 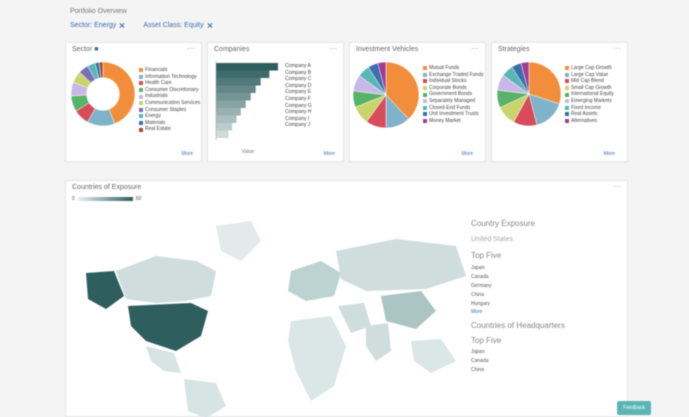 What do you see at coordinates (589, 81) in the screenshot?
I see `legend-item: Mid Cap Blend` at bounding box center [589, 81].